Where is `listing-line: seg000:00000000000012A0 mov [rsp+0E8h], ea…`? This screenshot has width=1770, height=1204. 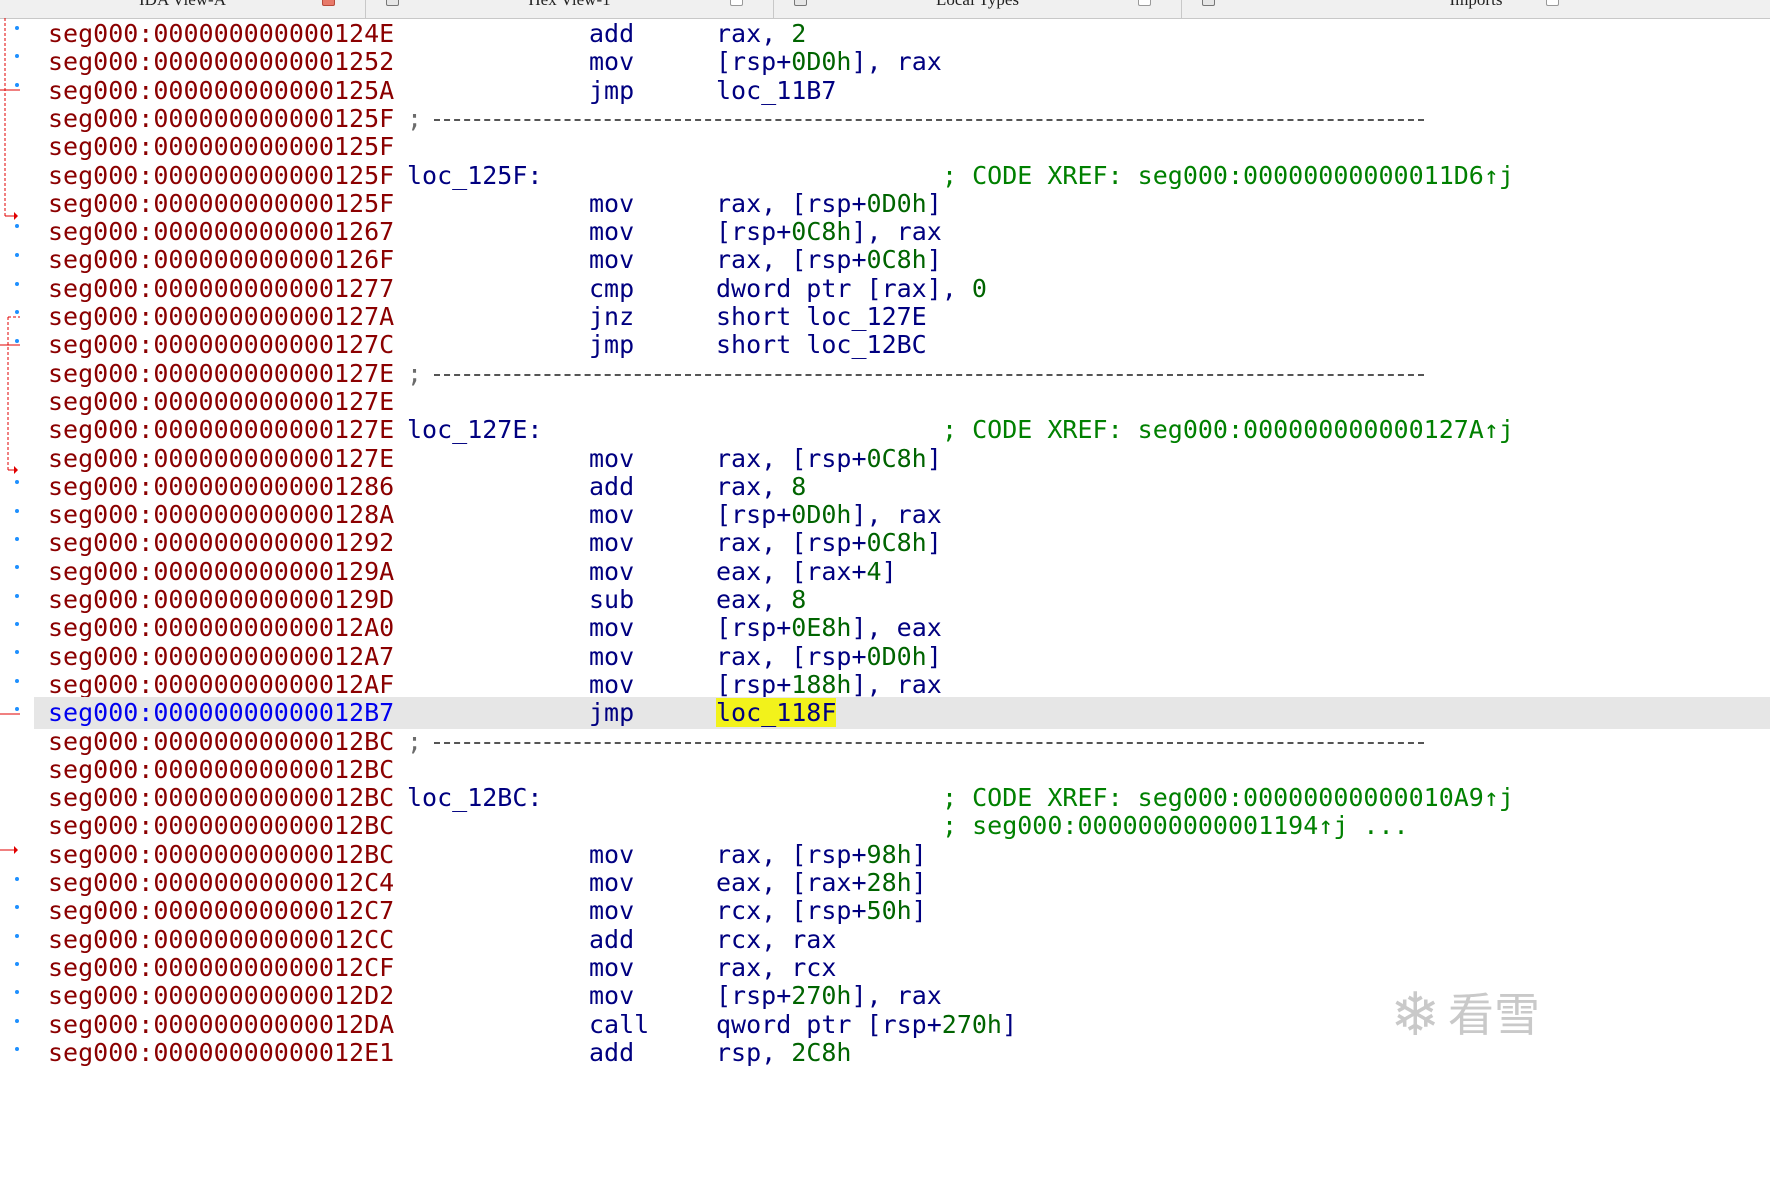
listing-line: seg000:00000000000012A0 mov [rsp+0E8h], ea… is located at coordinates (902, 628).